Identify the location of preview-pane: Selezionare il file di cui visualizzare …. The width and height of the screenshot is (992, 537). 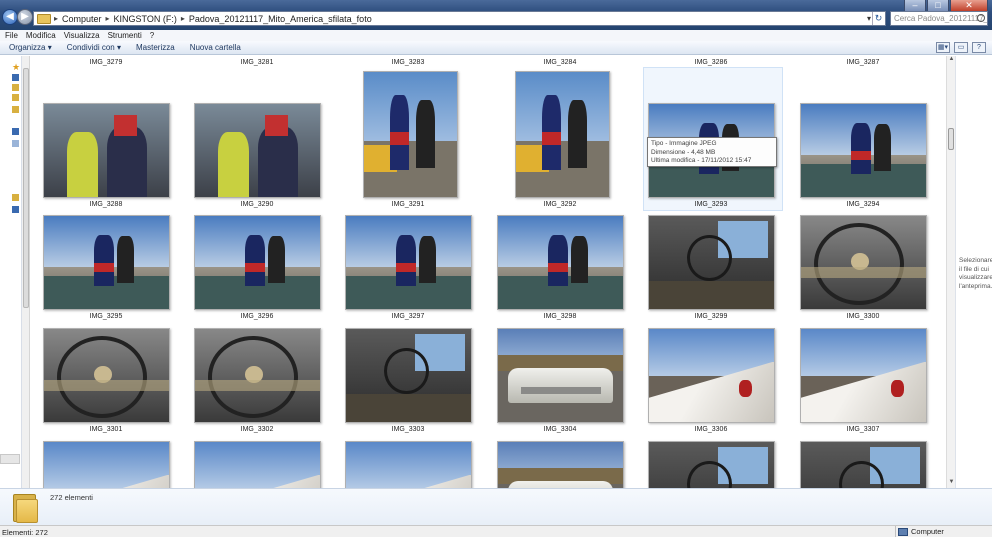
(973, 272).